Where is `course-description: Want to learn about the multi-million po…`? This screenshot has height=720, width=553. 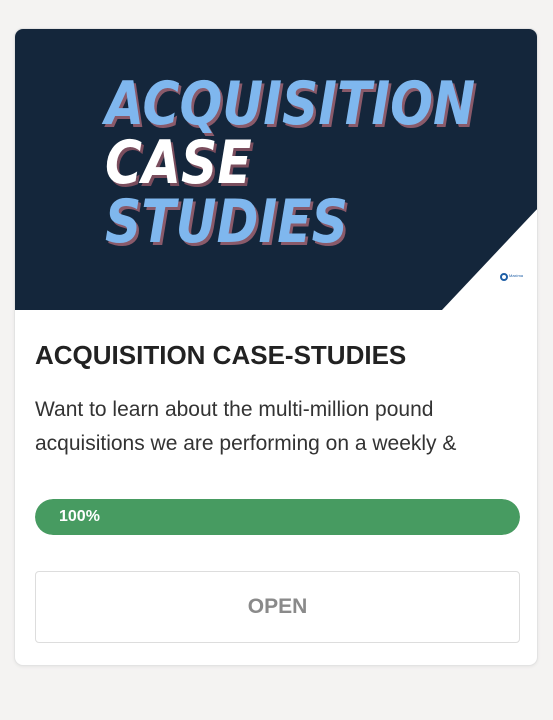
course-description: Want to learn about the multi-million po… is located at coordinates (246, 426).